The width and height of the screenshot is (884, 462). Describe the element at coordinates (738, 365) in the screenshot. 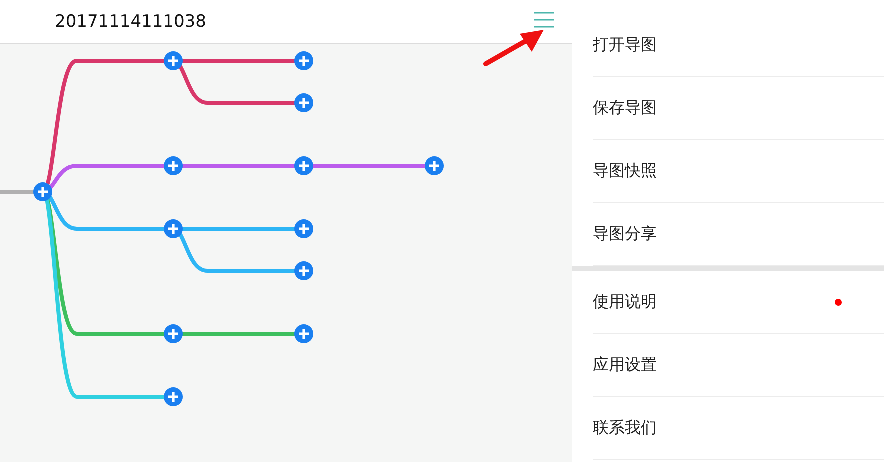

I see `menu-item: 应用设置` at that location.